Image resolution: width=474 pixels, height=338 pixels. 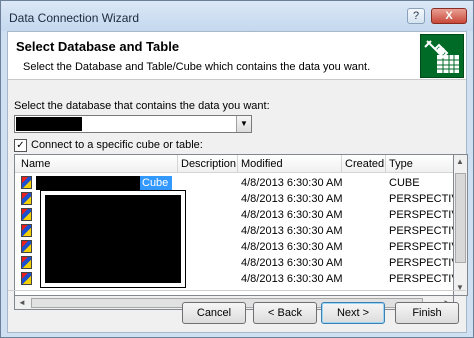 I want to click on column-header-description: Description, so click(x=208, y=164).